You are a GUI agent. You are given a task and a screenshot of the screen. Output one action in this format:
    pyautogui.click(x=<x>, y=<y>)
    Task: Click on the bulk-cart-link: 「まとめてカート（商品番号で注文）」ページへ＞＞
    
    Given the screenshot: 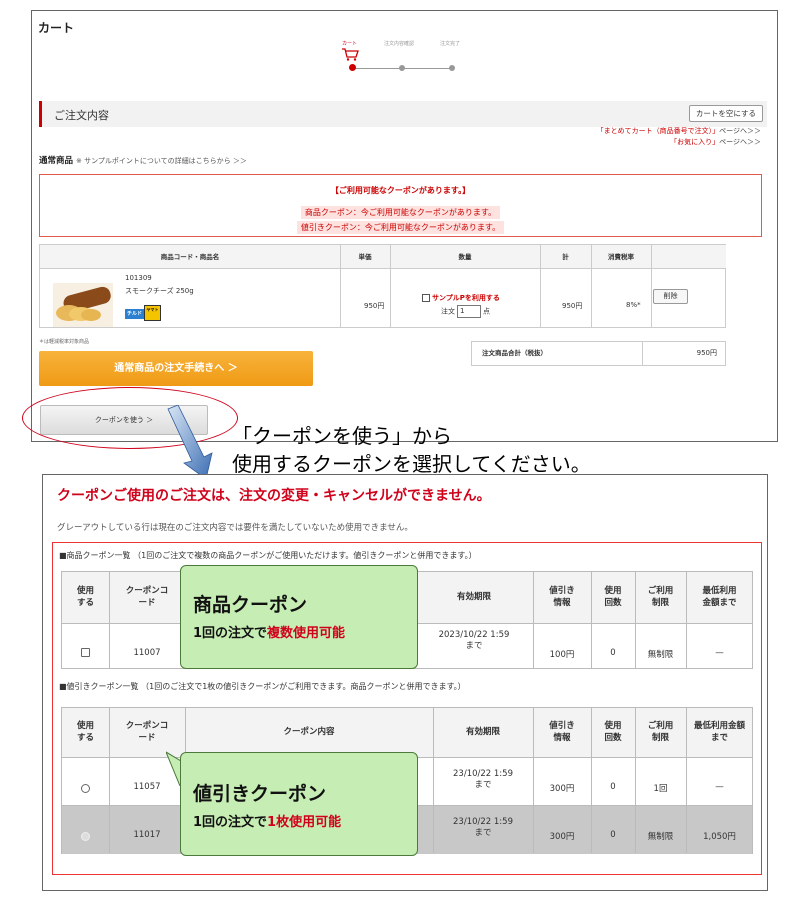 What is the action you would take?
    pyautogui.click(x=679, y=131)
    